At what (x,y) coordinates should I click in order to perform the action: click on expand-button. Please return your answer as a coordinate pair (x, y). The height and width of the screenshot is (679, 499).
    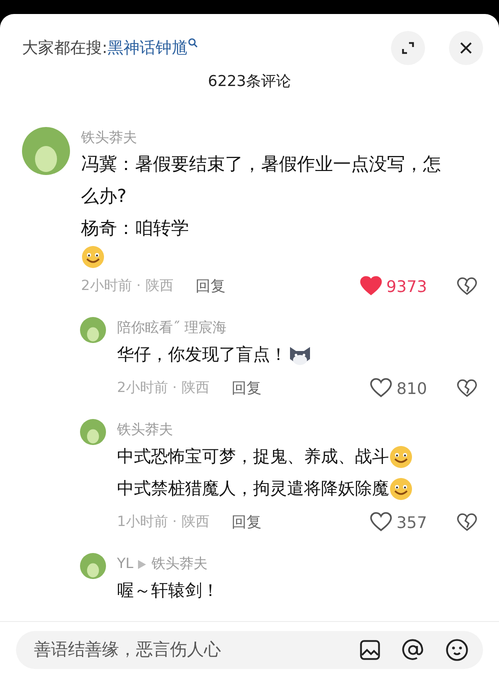
    Looking at the image, I should click on (408, 48).